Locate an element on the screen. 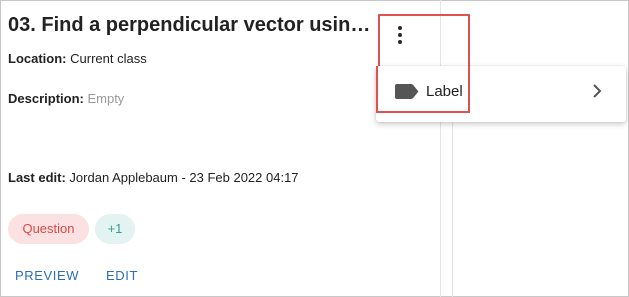 The width and height of the screenshot is (629, 297). chevron-right-icon is located at coordinates (597, 91).